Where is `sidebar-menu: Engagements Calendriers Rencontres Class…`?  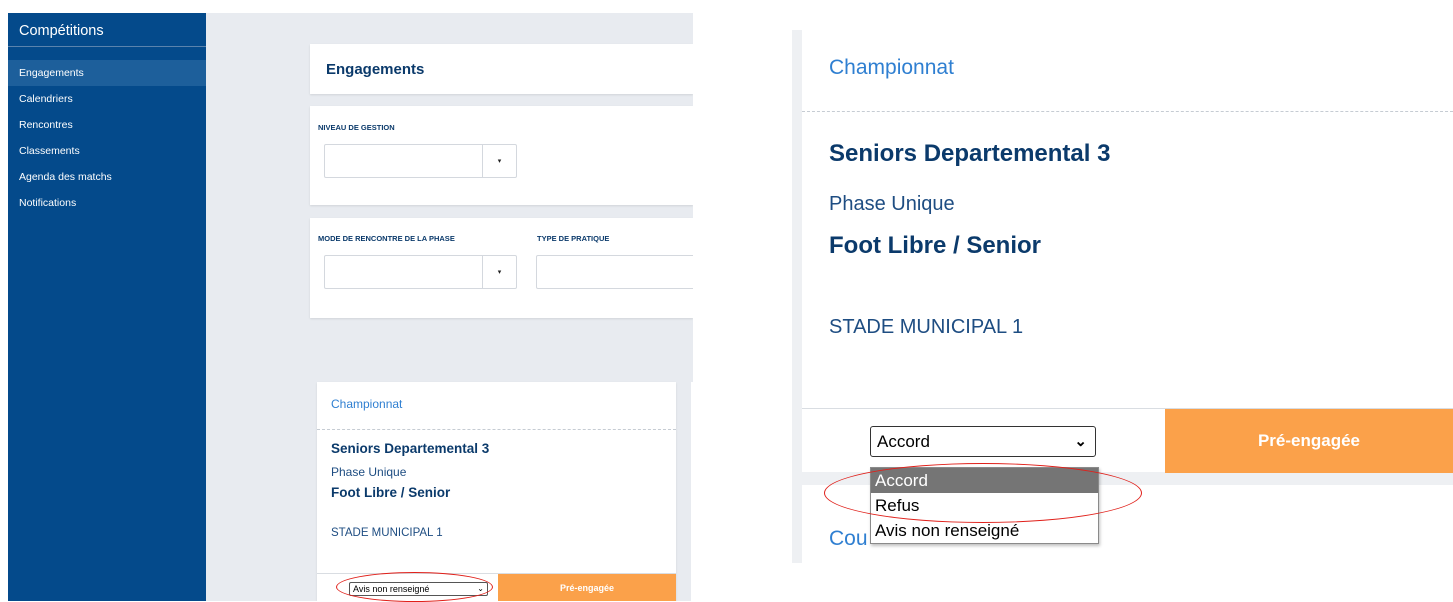 sidebar-menu: Engagements Calendriers Rencontres Class… is located at coordinates (107, 138).